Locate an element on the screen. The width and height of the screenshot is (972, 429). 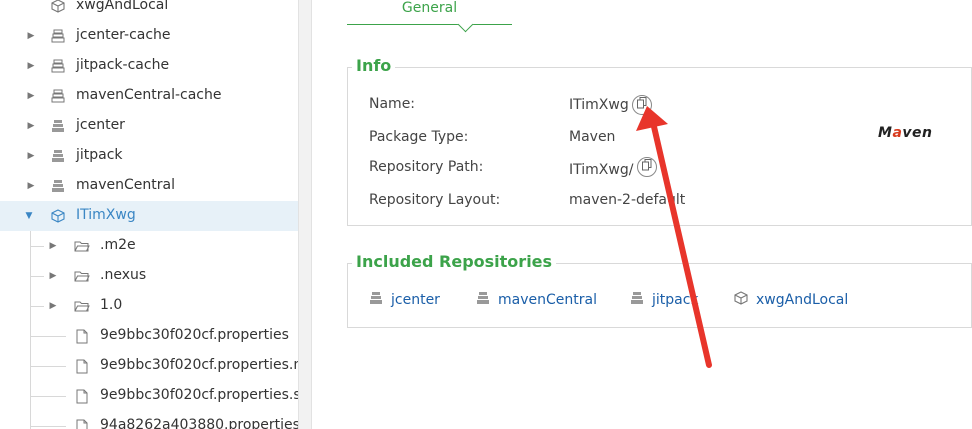
repo-link-label: jcenter is located at coordinates (415, 300).